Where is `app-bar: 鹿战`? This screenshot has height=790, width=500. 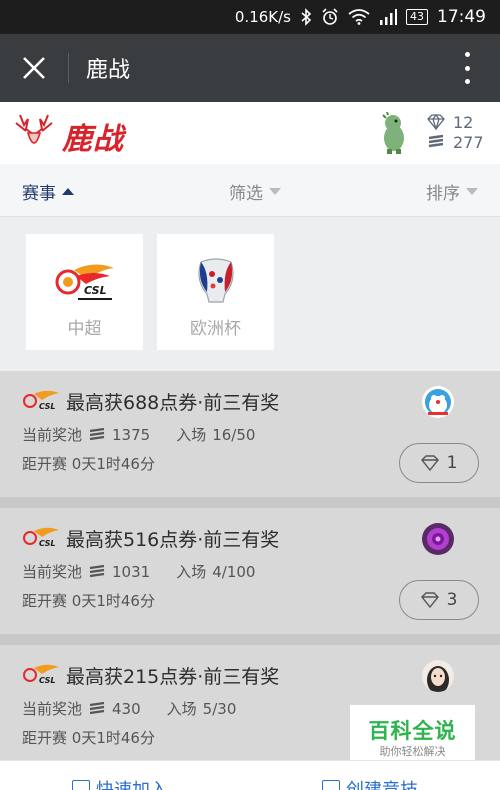
app-bar: 鹿战 is located at coordinates (250, 68).